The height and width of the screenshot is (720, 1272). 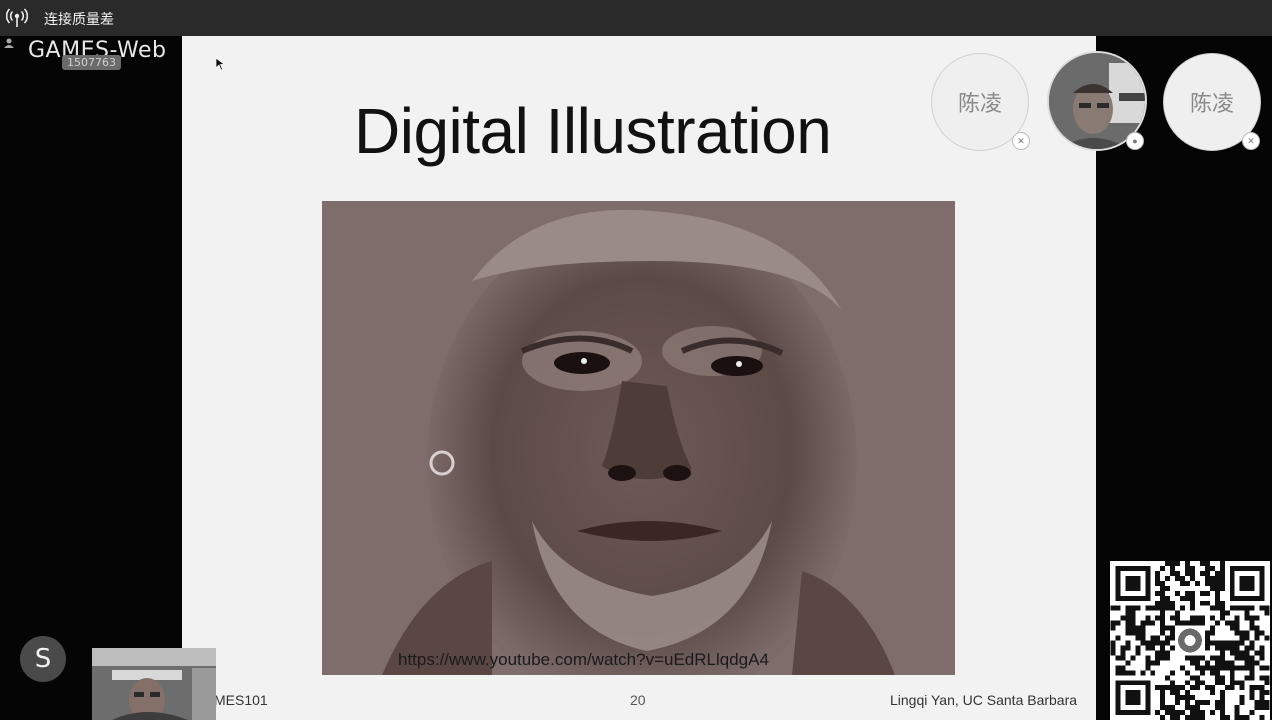 I want to click on qr-code, so click(x=1190, y=640).